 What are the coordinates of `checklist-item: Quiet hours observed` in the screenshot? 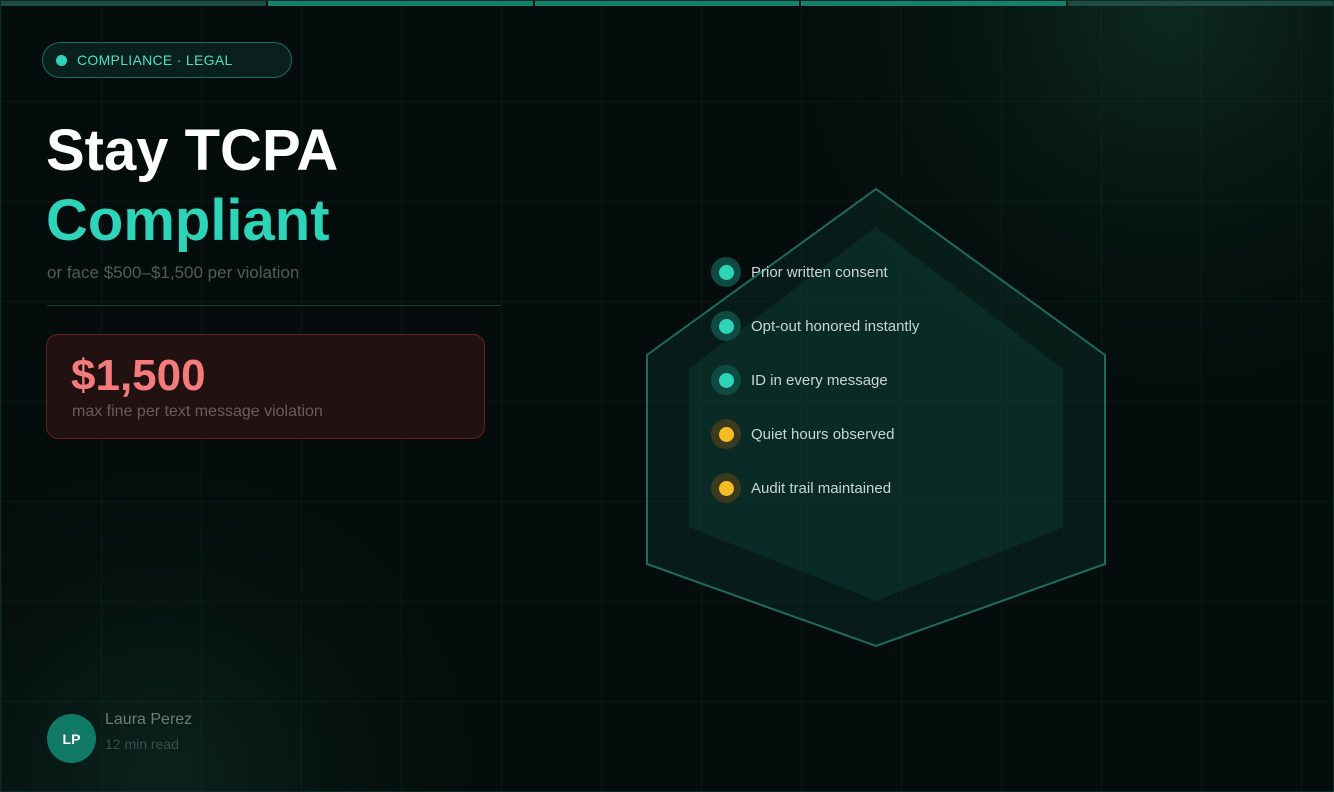 It's located at (802, 434).